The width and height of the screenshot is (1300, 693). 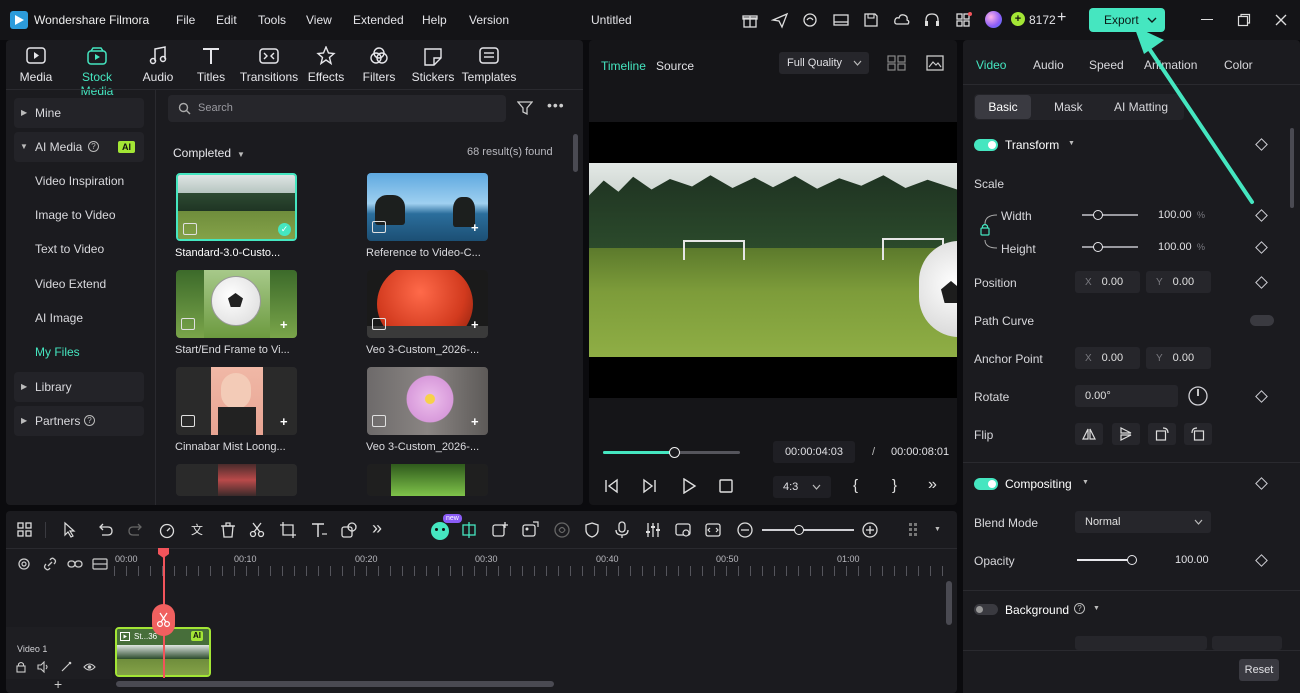 What do you see at coordinates (66, 667) in the screenshot?
I see `magic-wand-icon` at bounding box center [66, 667].